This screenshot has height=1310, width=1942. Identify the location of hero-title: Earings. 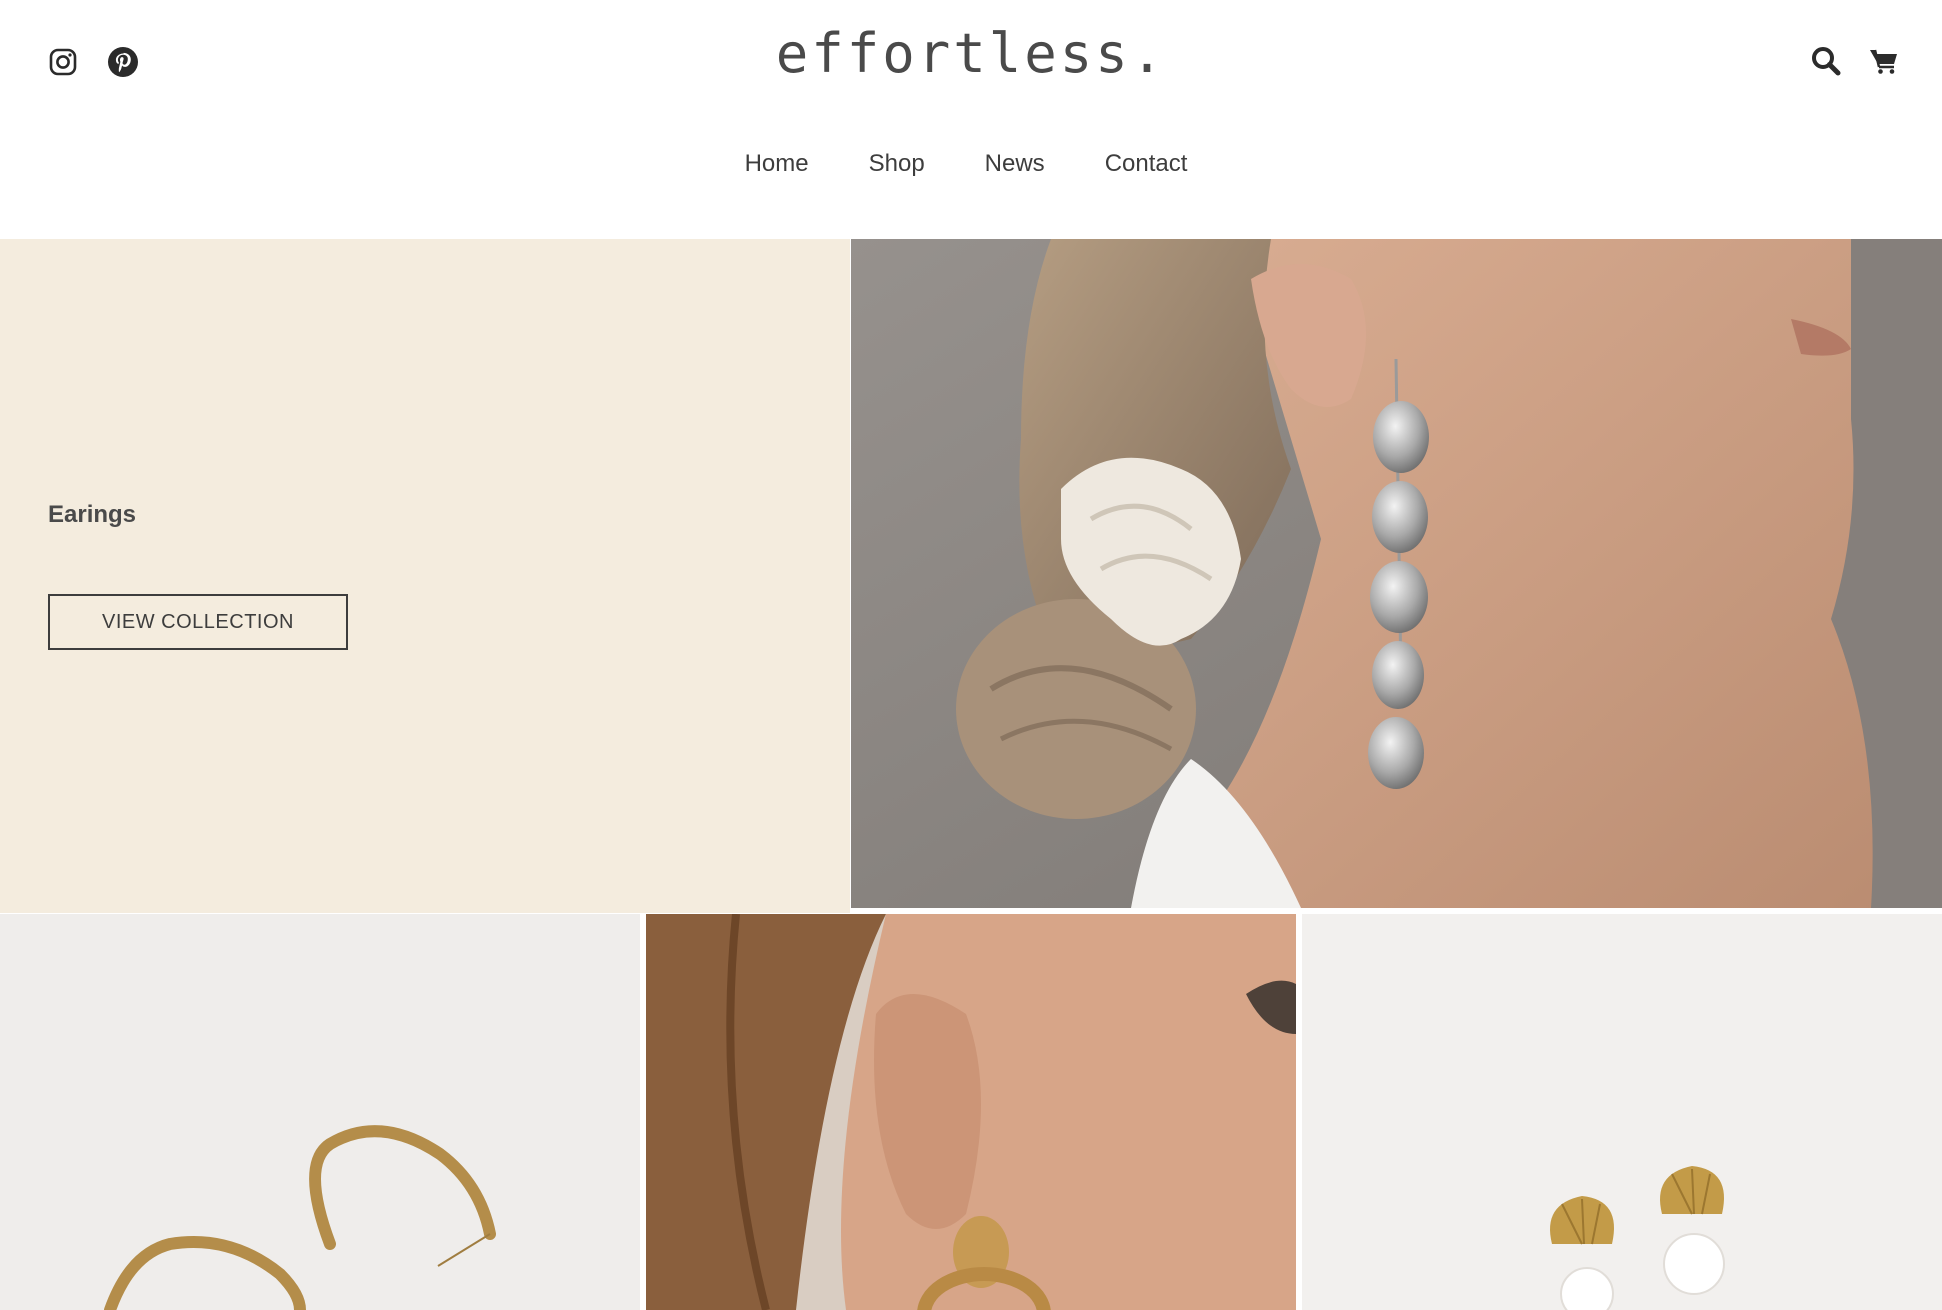
(92, 514).